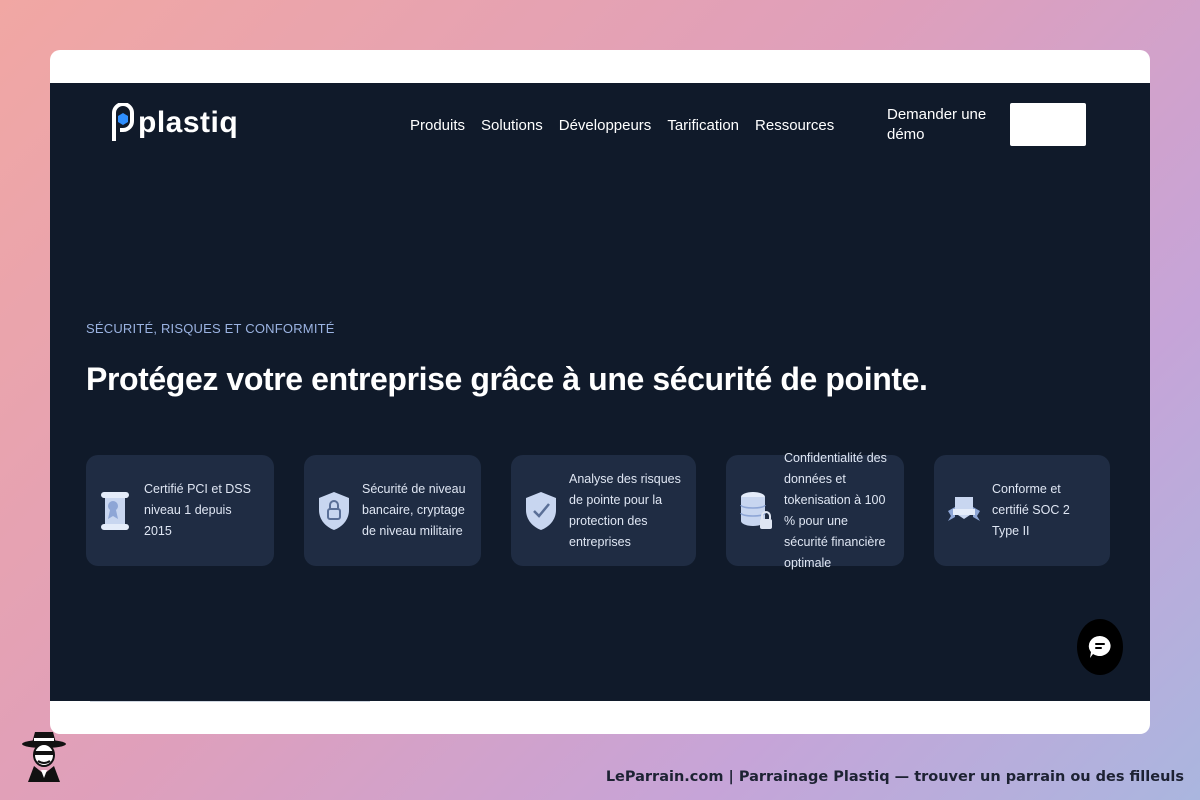 The width and height of the screenshot is (1200, 800). I want to click on divider, so click(230, 701).